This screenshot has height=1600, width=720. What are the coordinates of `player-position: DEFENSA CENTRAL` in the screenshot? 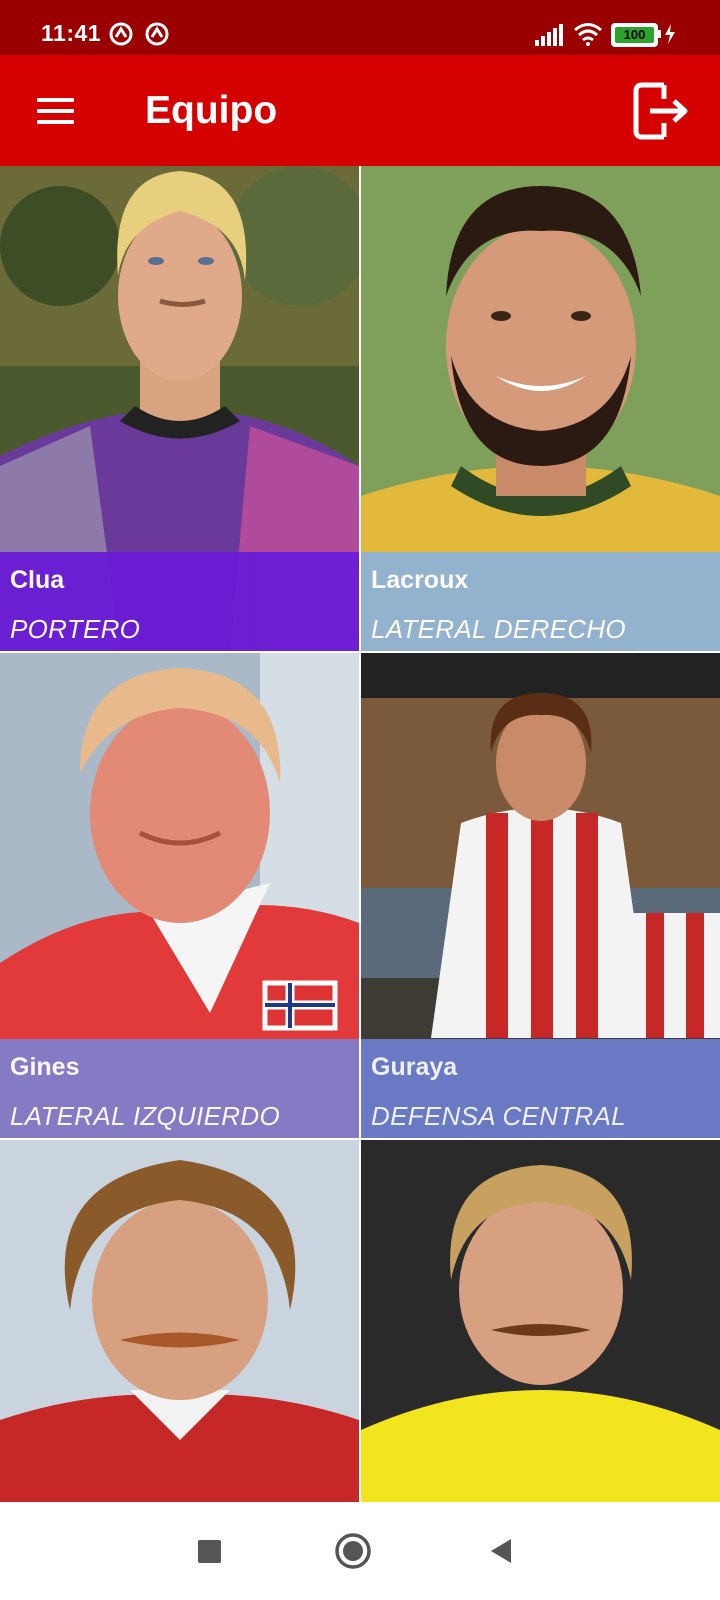 It's located at (498, 1116).